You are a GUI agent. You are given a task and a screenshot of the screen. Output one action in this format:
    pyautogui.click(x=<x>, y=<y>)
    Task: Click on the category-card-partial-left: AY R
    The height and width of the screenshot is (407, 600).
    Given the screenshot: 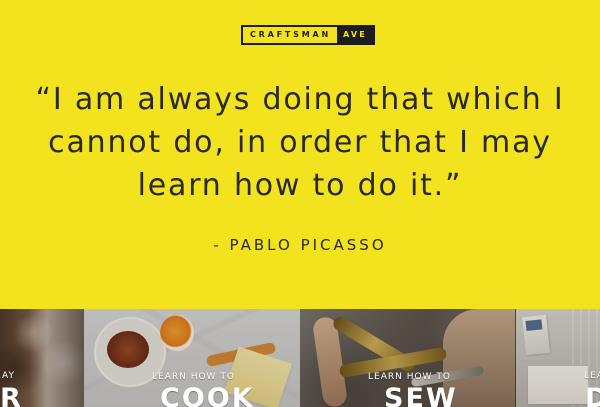 What is the action you would take?
    pyautogui.click(x=42, y=358)
    